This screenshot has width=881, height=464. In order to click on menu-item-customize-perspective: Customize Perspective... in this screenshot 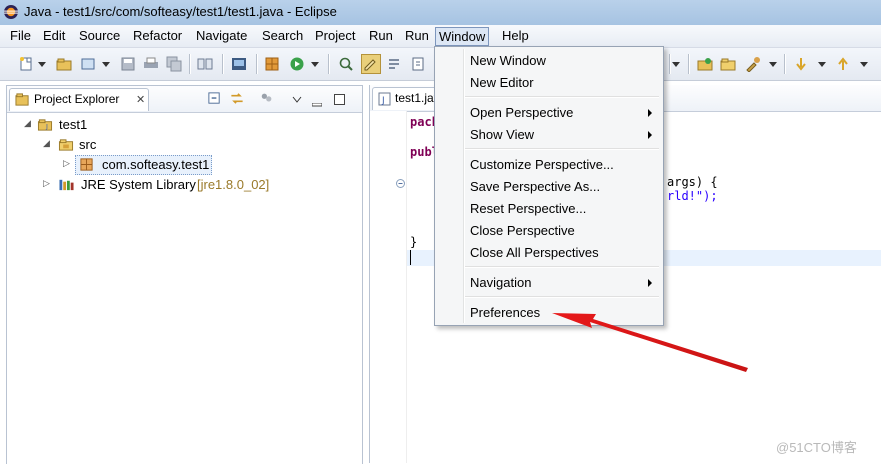, I will do `click(548, 164)`.